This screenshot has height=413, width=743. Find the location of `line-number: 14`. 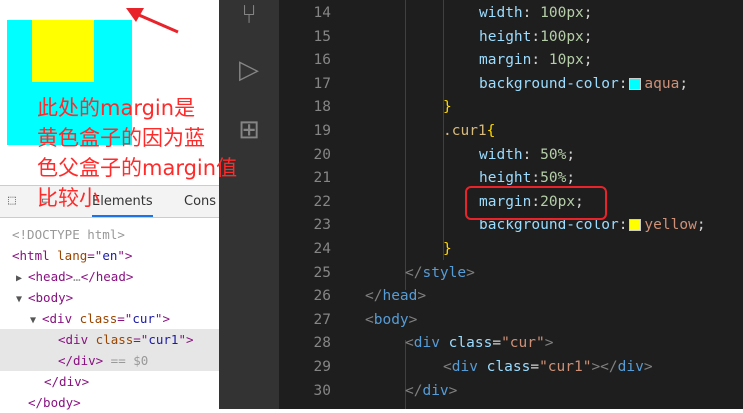

line-number: 14 is located at coordinates (322, 13).